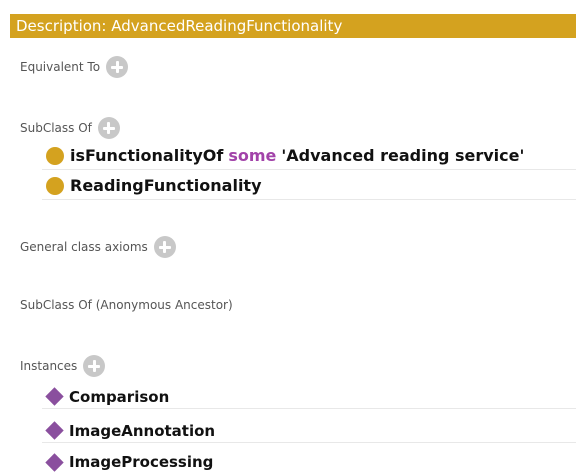 Image resolution: width=576 pixels, height=474 pixels. I want to click on instance-row: Comparison, so click(309, 397).